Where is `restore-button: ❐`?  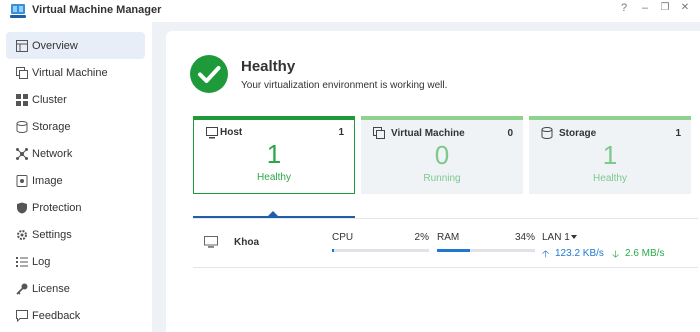
restore-button: ❐ is located at coordinates (665, 7).